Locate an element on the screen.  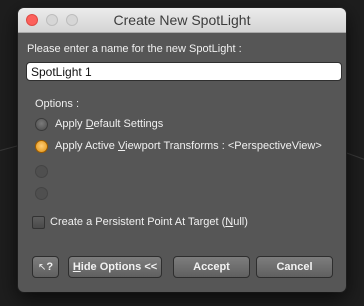
cancel-button: Cancel is located at coordinates (294, 267).